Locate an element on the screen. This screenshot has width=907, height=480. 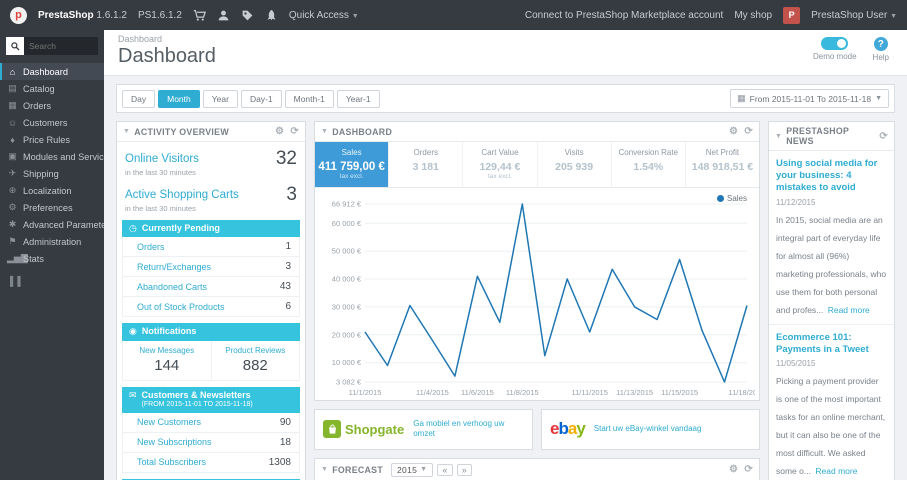
quick-access-menu: Quick Access ▼ is located at coordinates (324, 15).